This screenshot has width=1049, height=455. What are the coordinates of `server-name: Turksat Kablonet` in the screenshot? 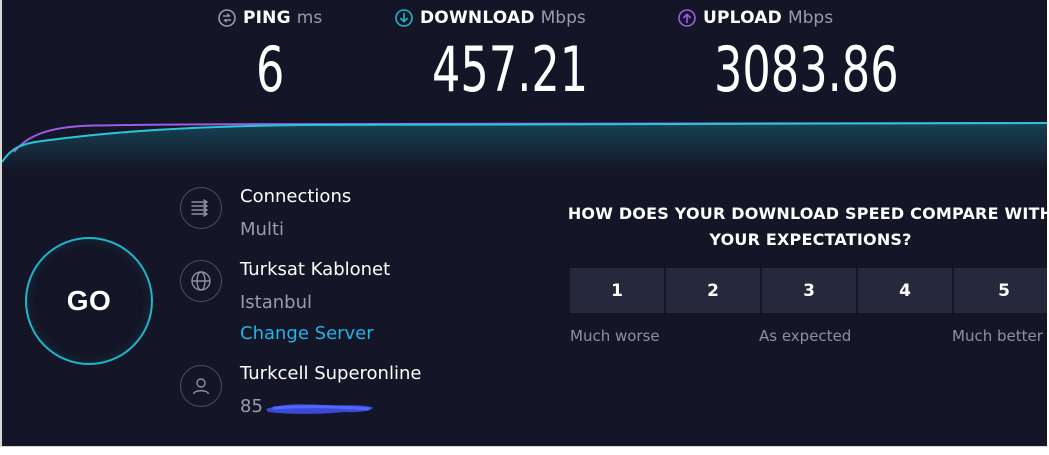 It's located at (315, 269).